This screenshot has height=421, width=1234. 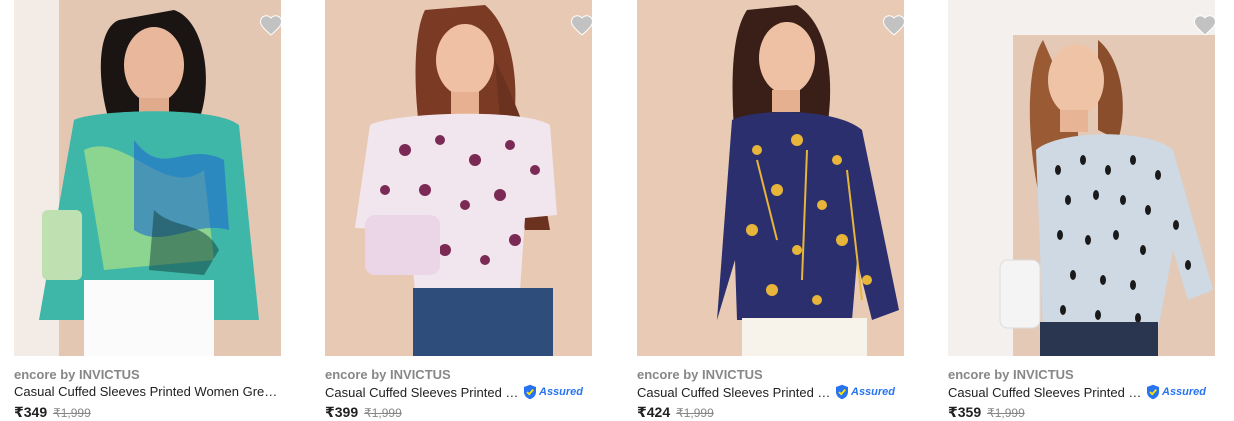 I want to click on price-row: ₹399 ₹1,999, so click(x=363, y=412).